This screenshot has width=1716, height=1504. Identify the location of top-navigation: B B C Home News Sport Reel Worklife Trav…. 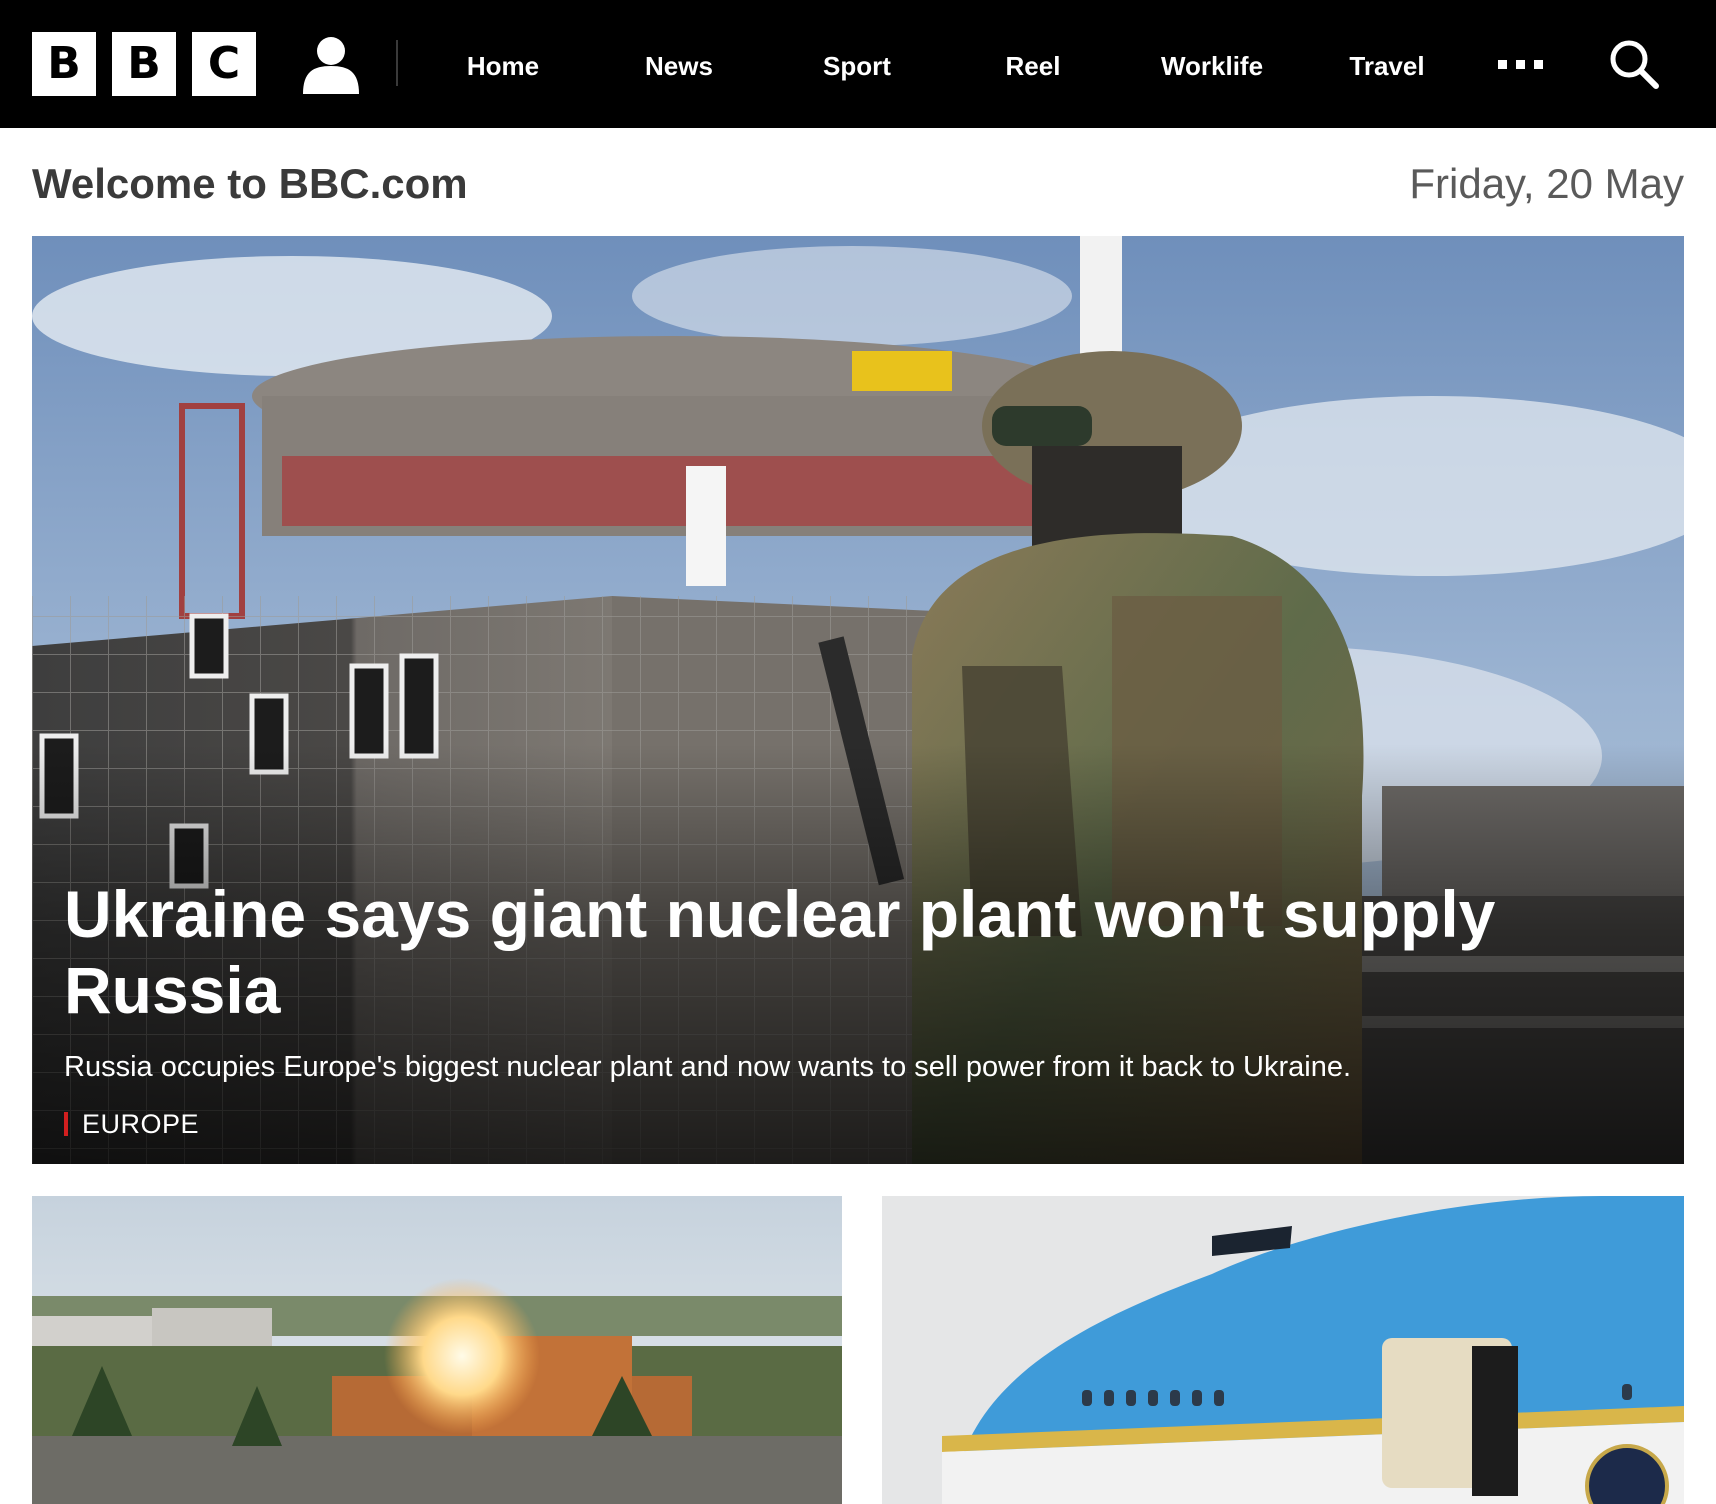
(858, 64).